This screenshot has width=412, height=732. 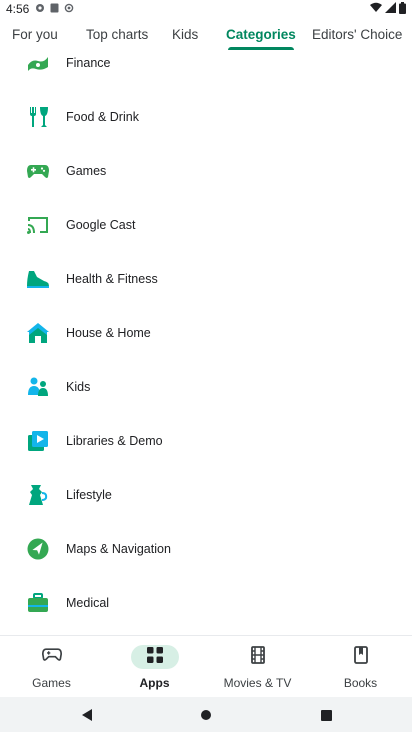 I want to click on nav-apps: Apps, so click(x=154, y=667).